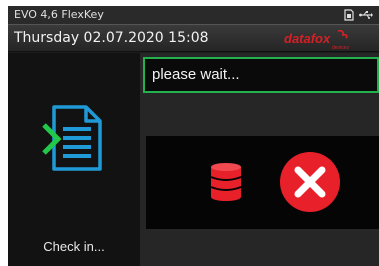  What do you see at coordinates (307, 38) in the screenshot?
I see `logo-text: datafox` at bounding box center [307, 38].